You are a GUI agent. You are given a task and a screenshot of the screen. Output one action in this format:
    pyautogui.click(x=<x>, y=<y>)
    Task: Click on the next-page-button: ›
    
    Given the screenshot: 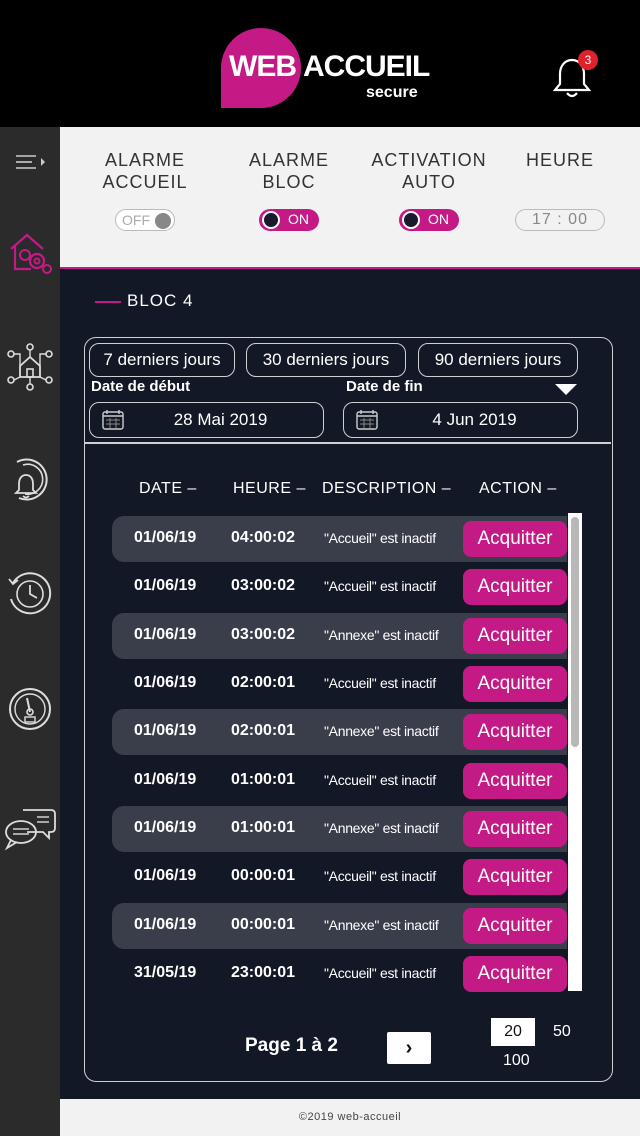 What is the action you would take?
    pyautogui.click(x=409, y=1048)
    